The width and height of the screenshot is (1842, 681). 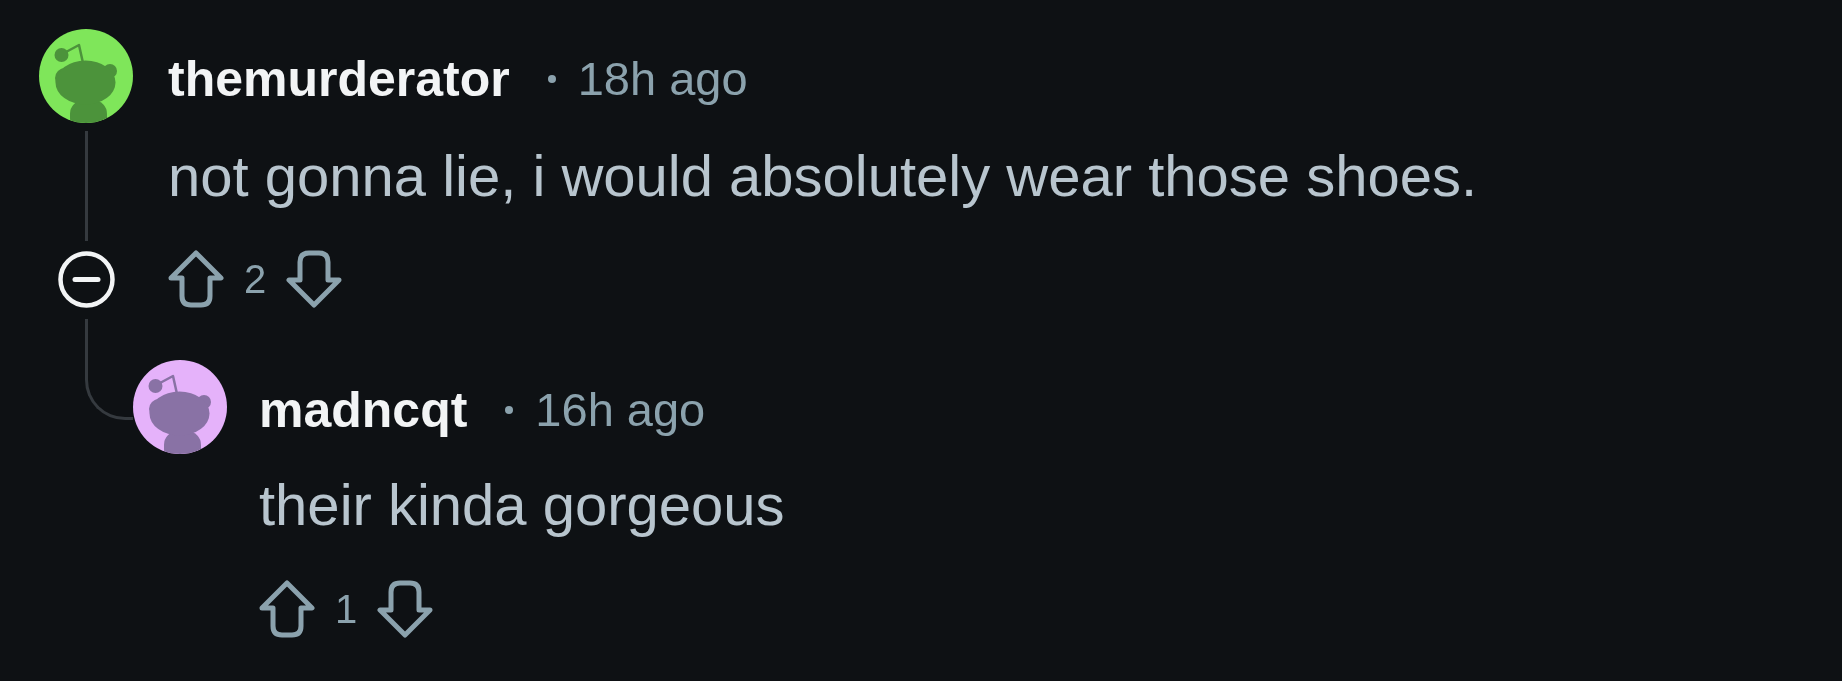 I want to click on timestamp: 18h ago, so click(x=662, y=79).